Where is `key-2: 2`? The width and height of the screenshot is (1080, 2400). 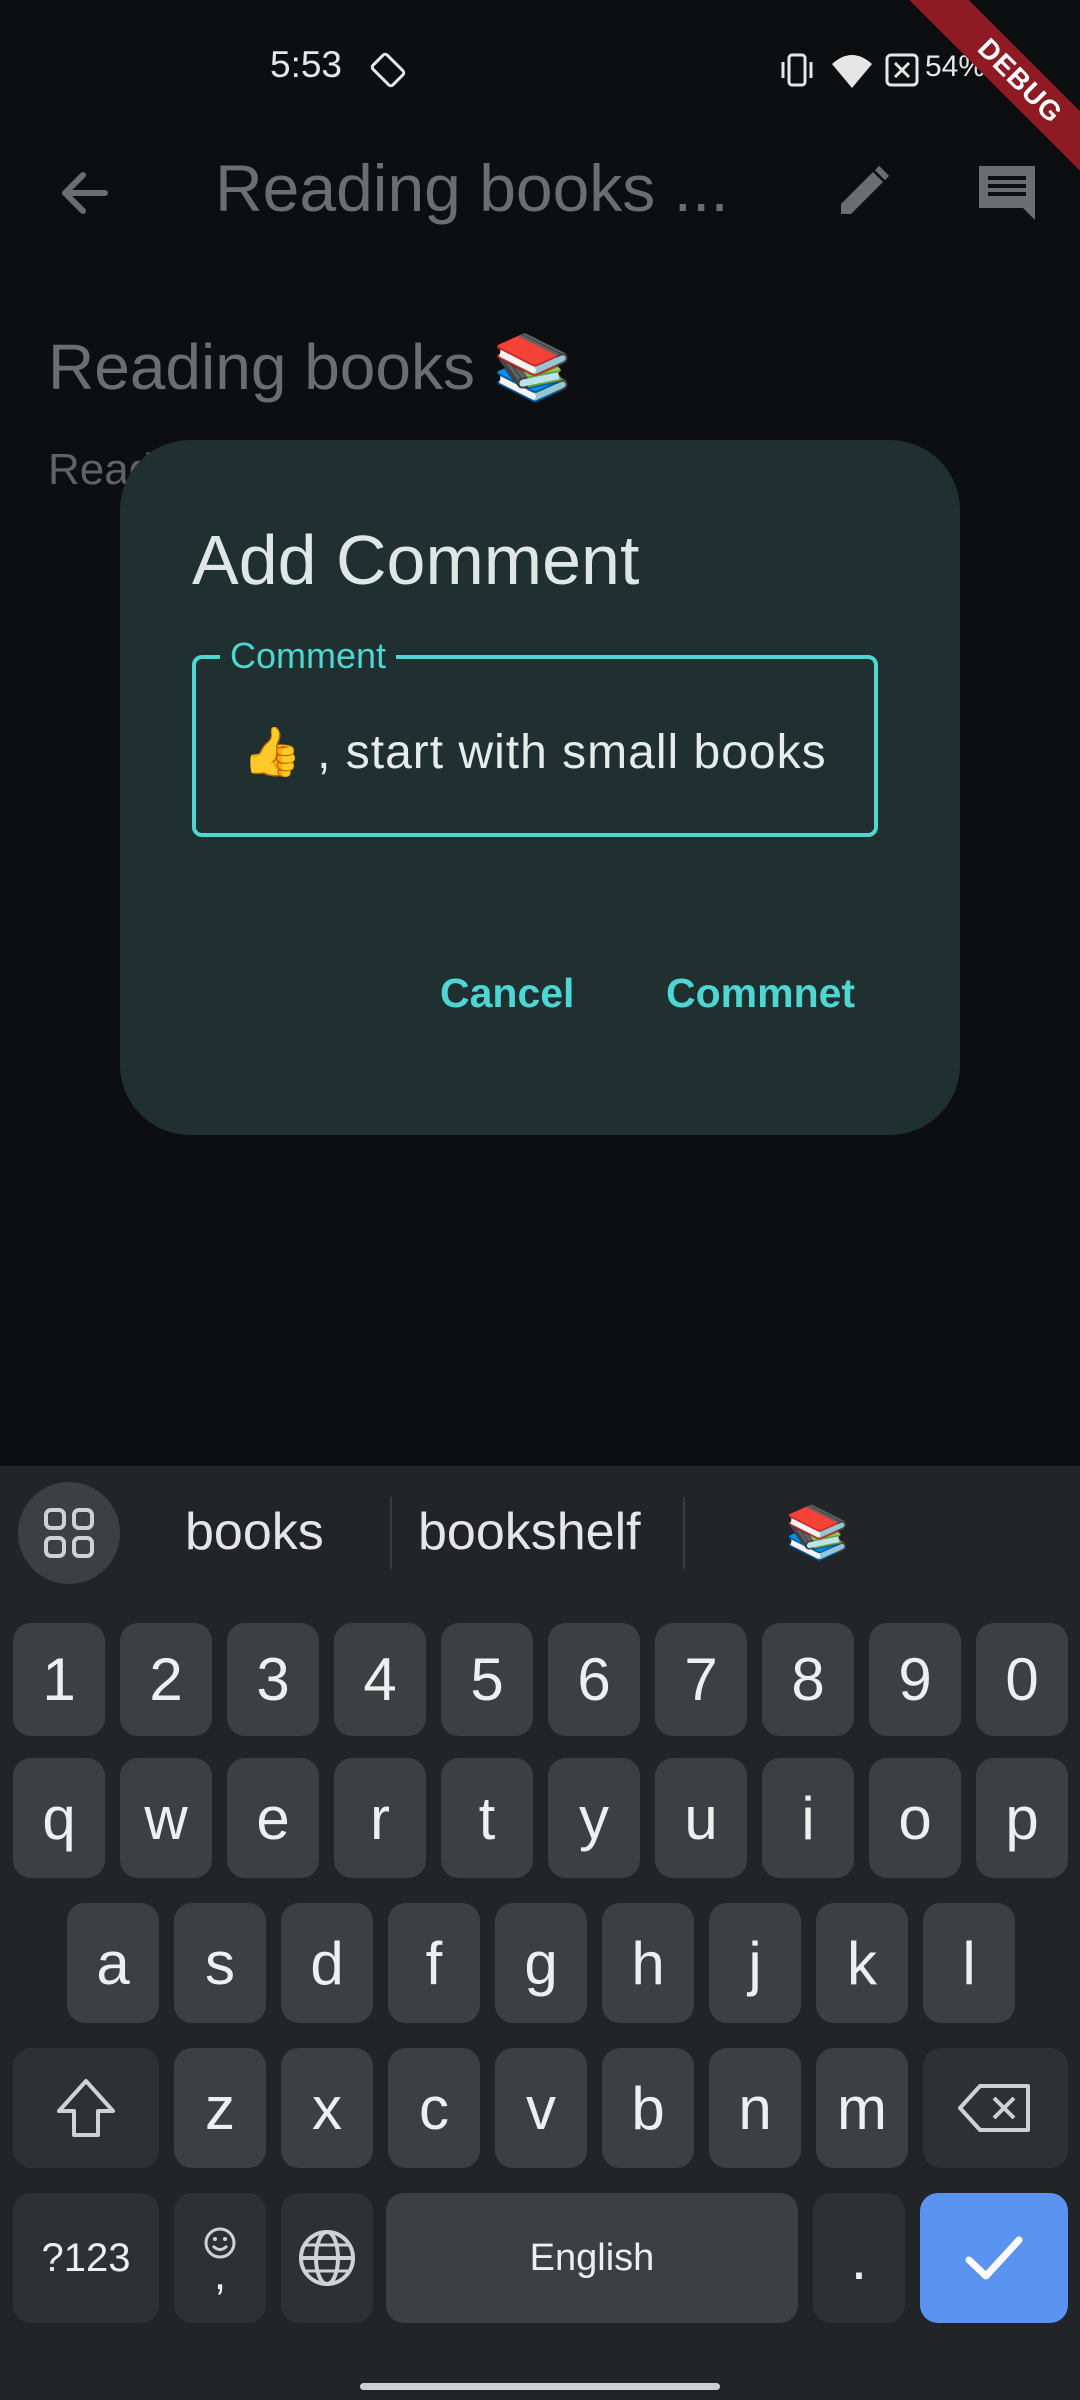 key-2: 2 is located at coordinates (166, 1679).